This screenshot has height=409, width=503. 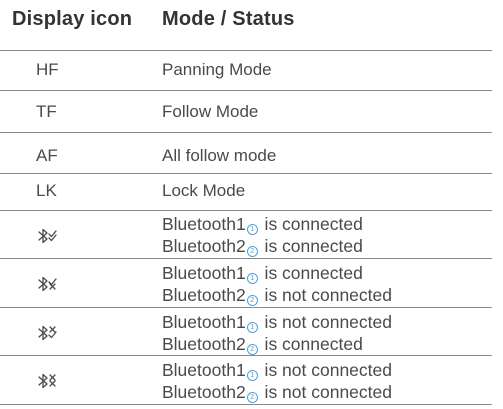 I want to click on mode-follow: Follow Mode, so click(x=210, y=111).